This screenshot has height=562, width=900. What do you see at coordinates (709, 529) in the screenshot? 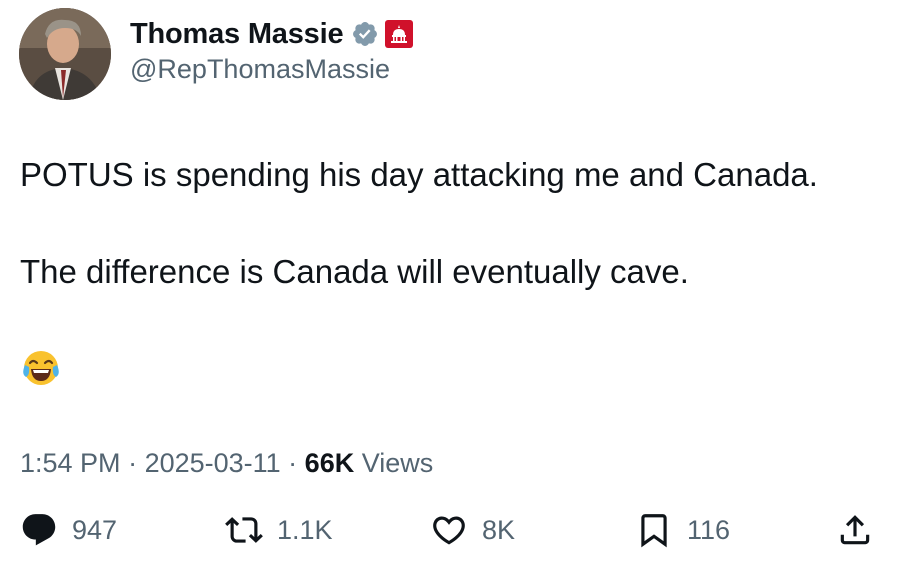
I see `bookmark-count: 116` at bounding box center [709, 529].